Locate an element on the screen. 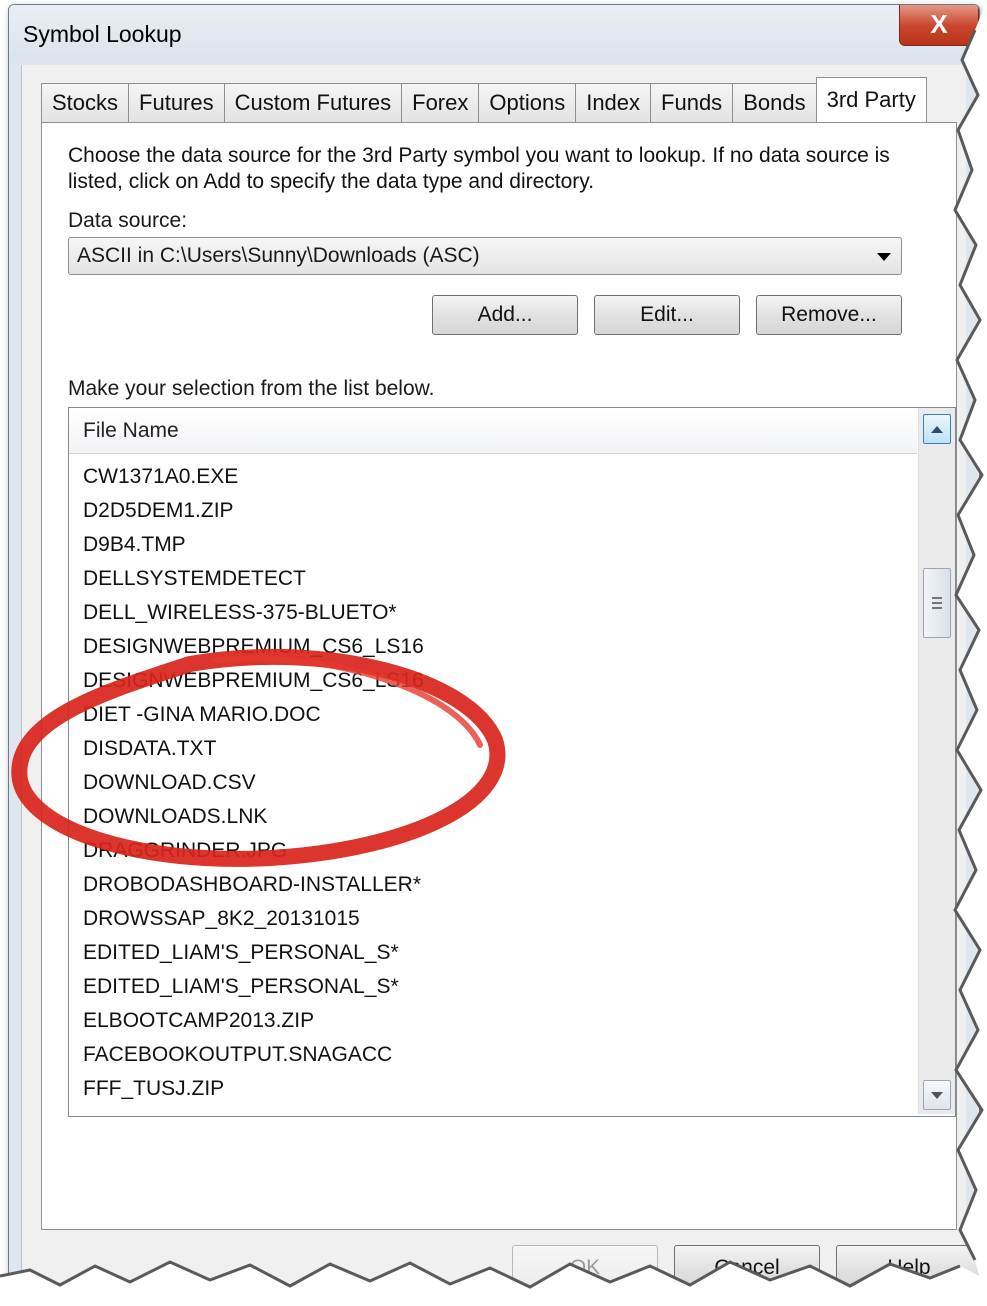 This screenshot has width=987, height=1306. scroll-up-arrow-icon is located at coordinates (937, 429).